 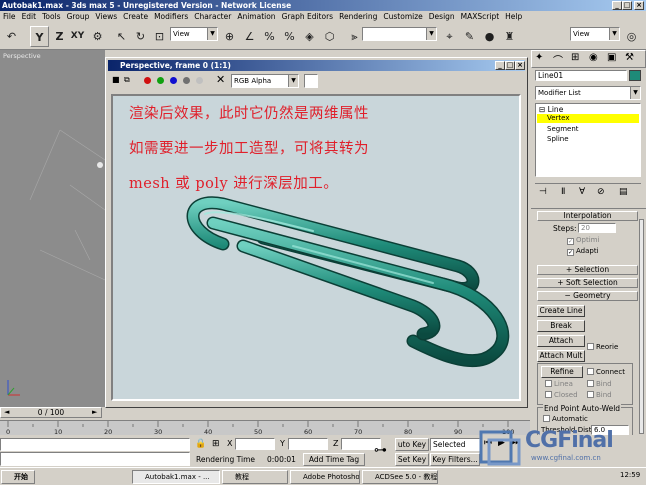 I want to click on clear-icon: ✕, so click(x=220, y=79).